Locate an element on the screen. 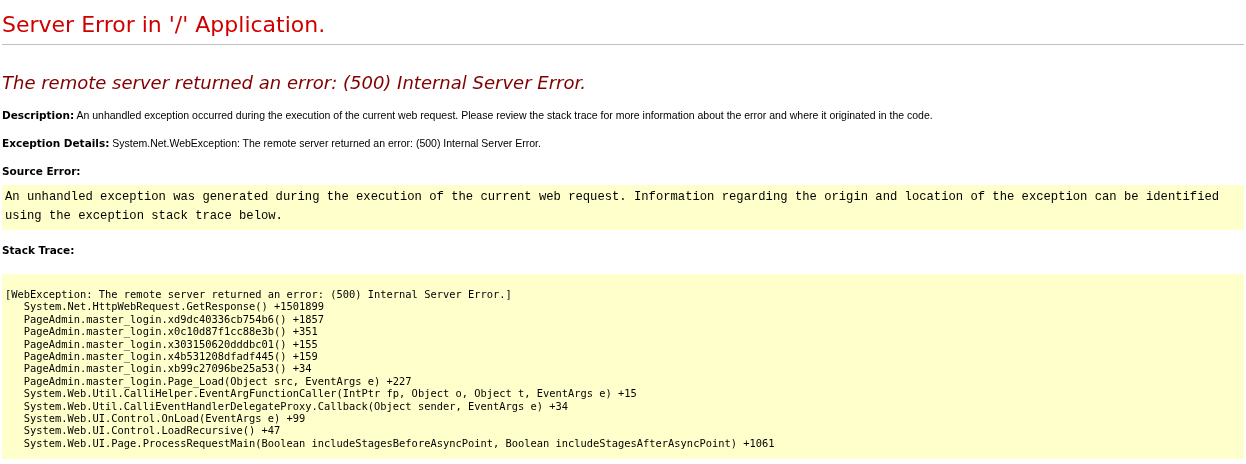 The image size is (1246, 464). stack-trace-line: PageAdmin.master_login.xd9dc40336cb754b6() +1857 is located at coordinates (174, 319).